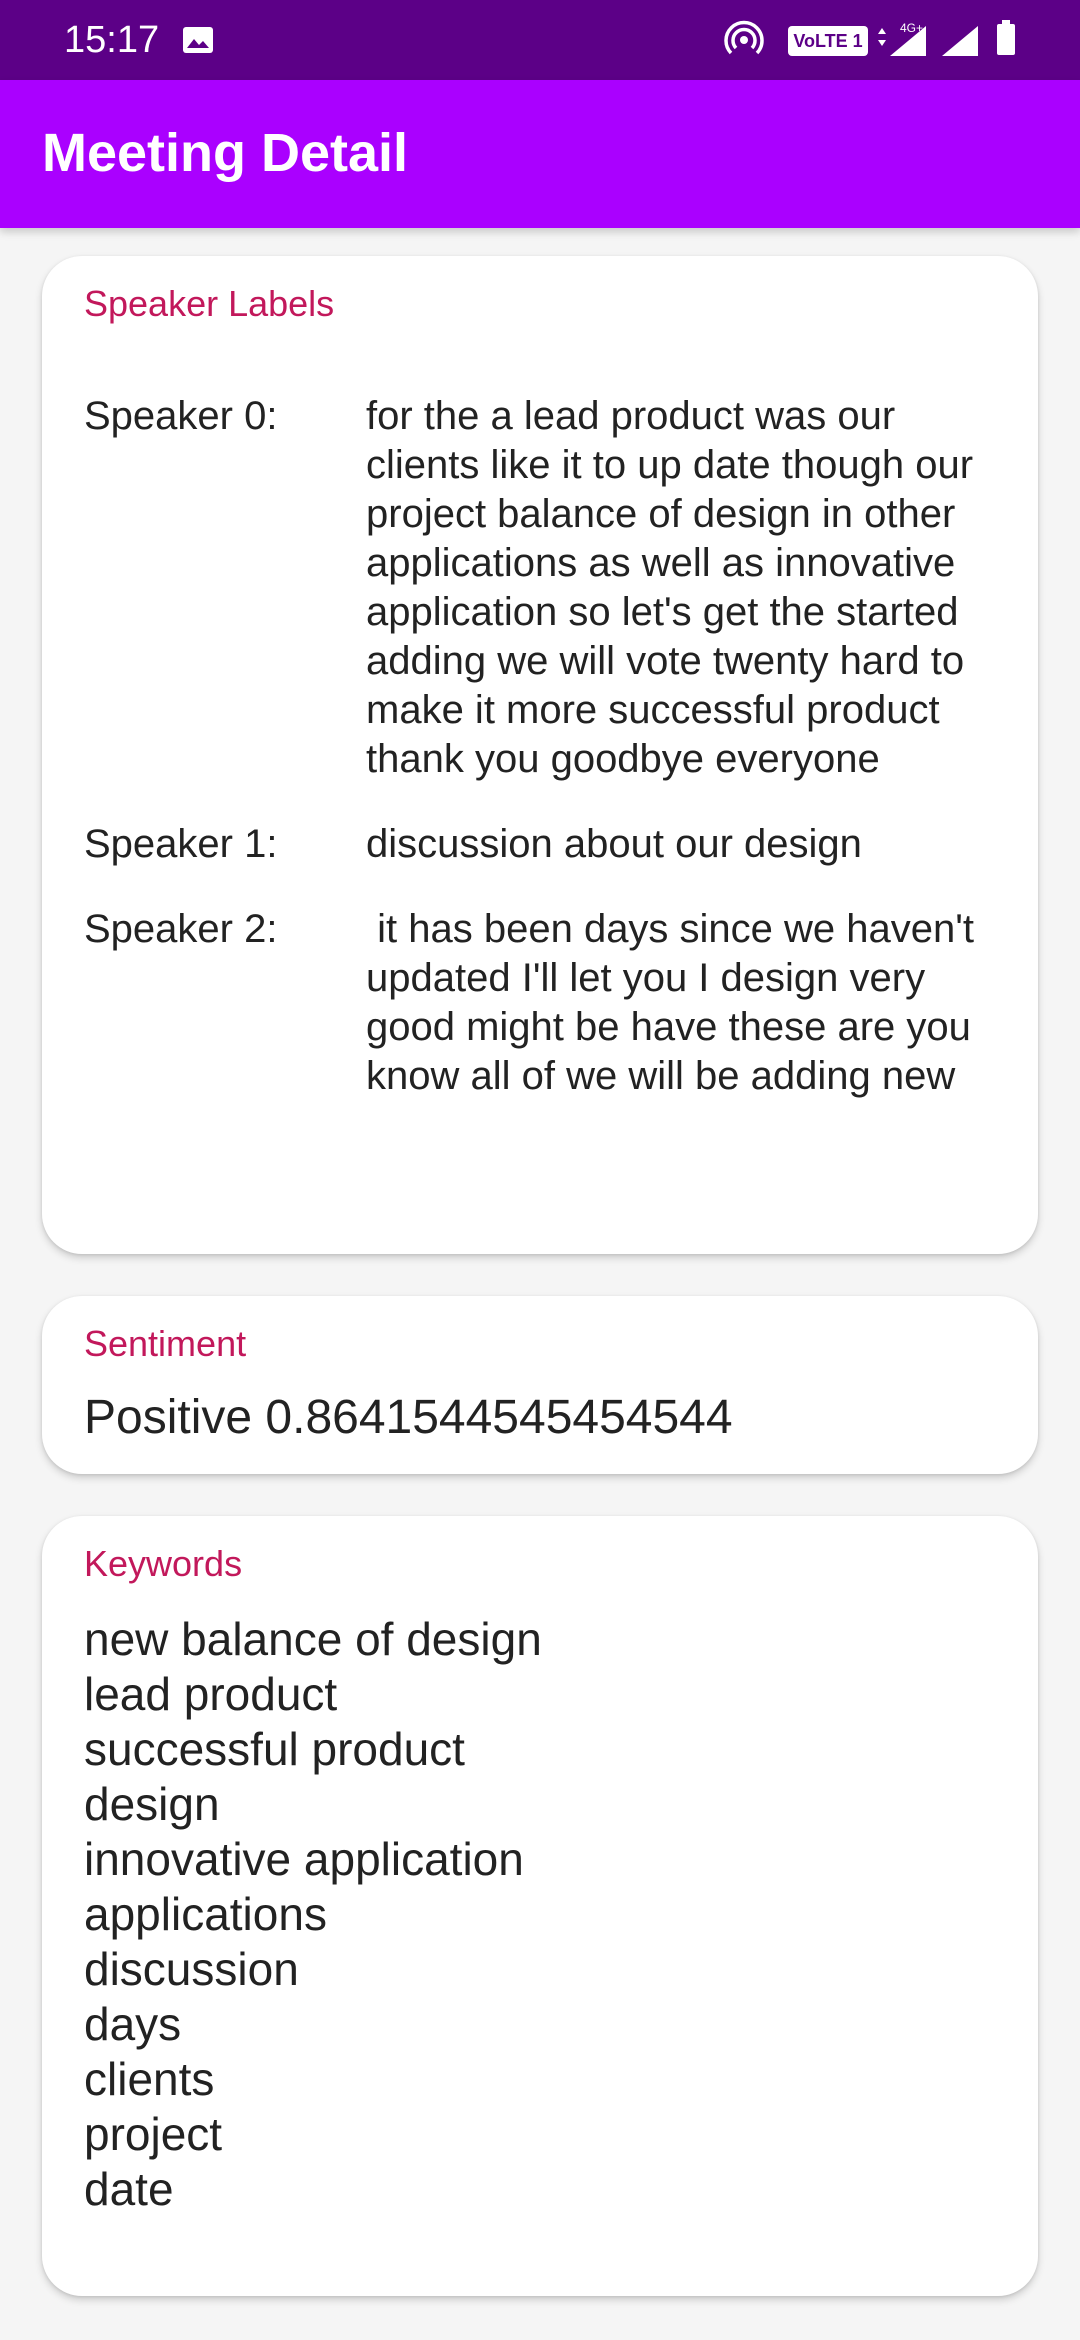 This screenshot has width=1080, height=2340. Describe the element at coordinates (133, 2024) in the screenshot. I see `keyword-item: days` at that location.